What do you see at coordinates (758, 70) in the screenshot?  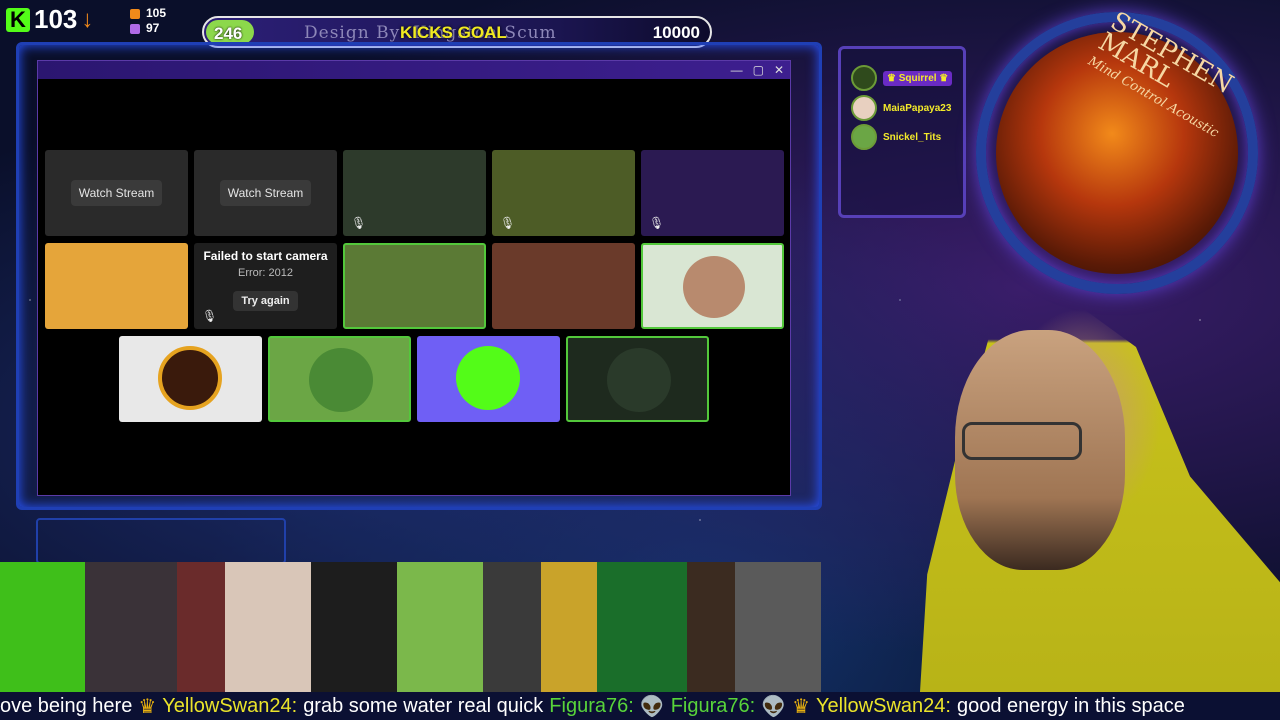 I see `maximize-icon: ▢` at bounding box center [758, 70].